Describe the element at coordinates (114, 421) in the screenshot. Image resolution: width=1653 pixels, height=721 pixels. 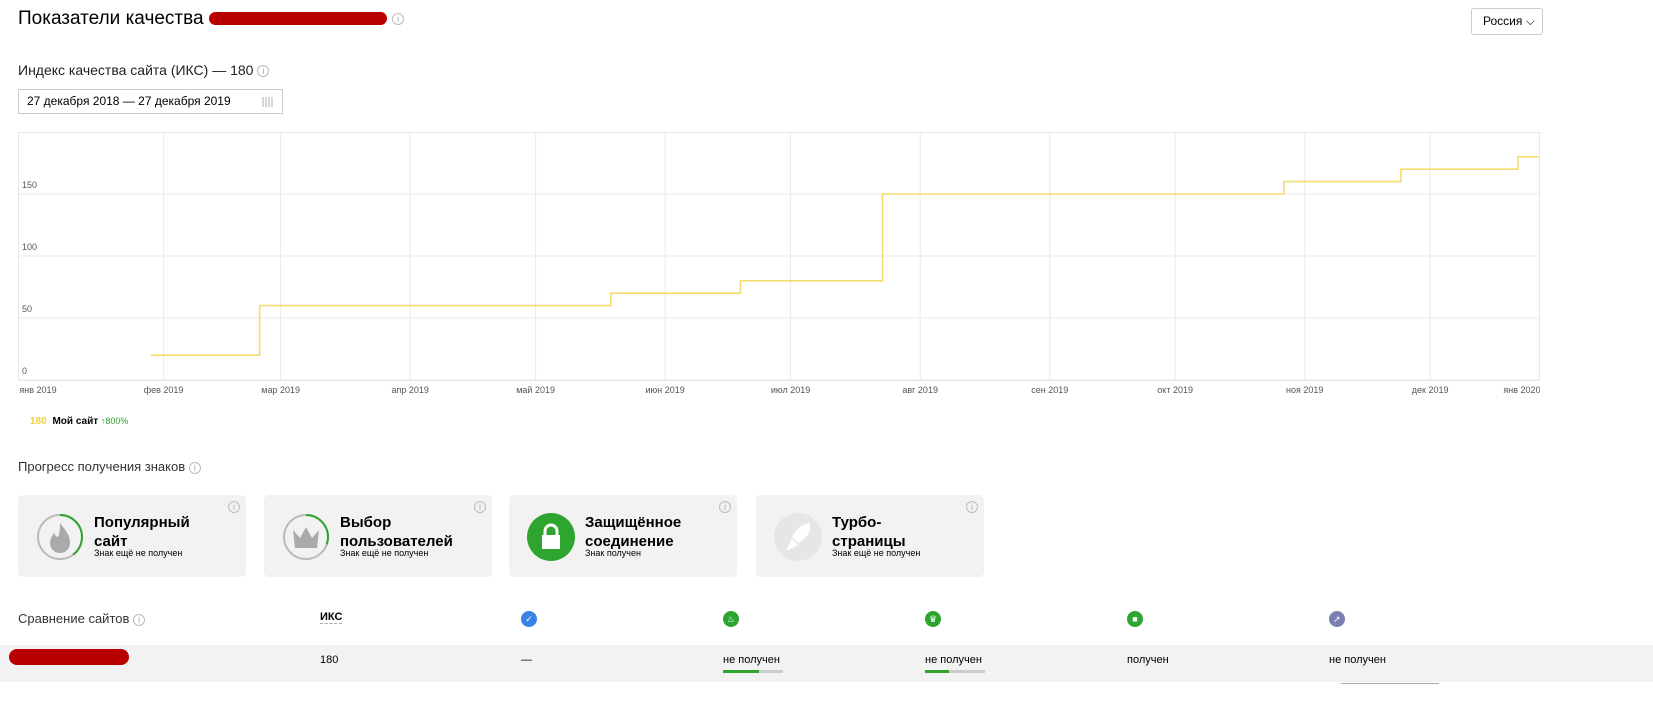
I see `legend-change: ↑800%` at that location.